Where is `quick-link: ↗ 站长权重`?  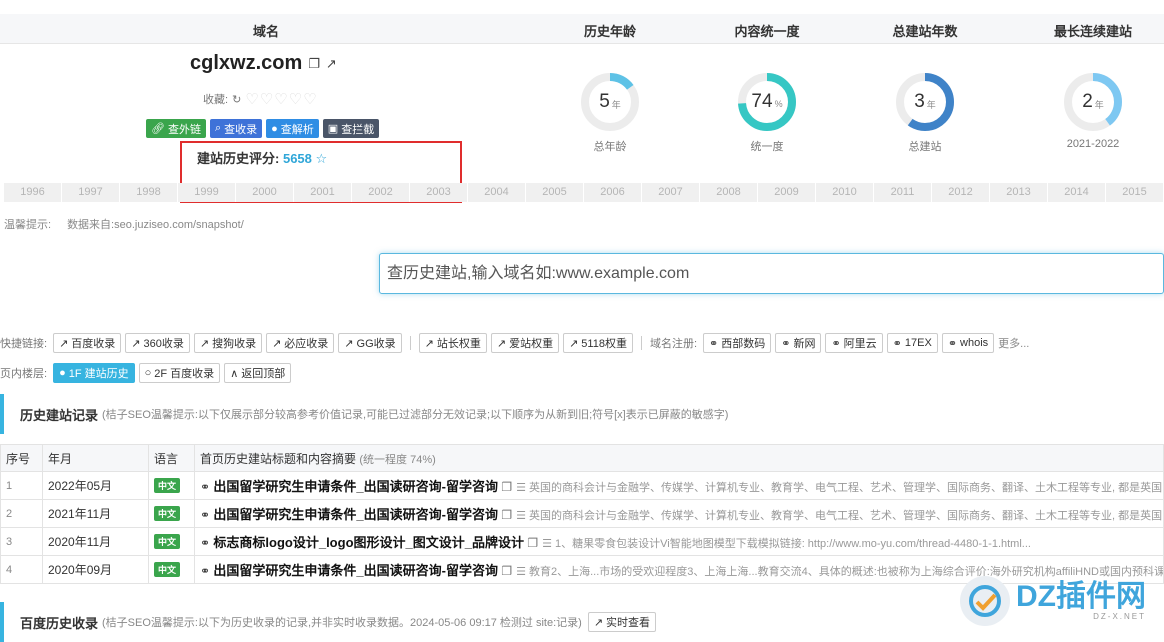 quick-link: ↗ 站长权重 is located at coordinates (452, 343).